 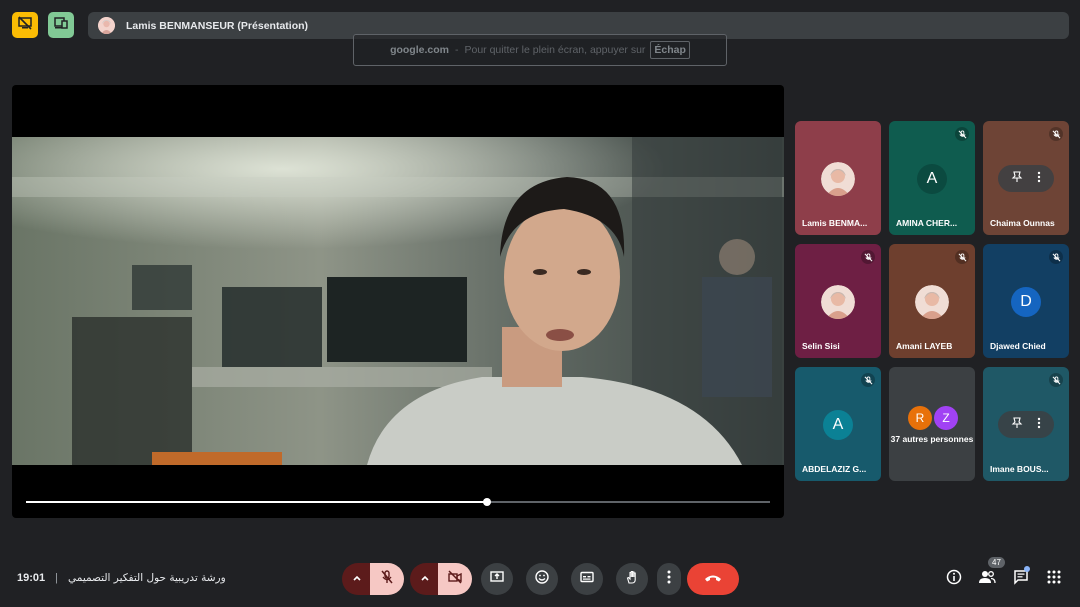 What do you see at coordinates (487, 502) in the screenshot?
I see `video-seek-handle` at bounding box center [487, 502].